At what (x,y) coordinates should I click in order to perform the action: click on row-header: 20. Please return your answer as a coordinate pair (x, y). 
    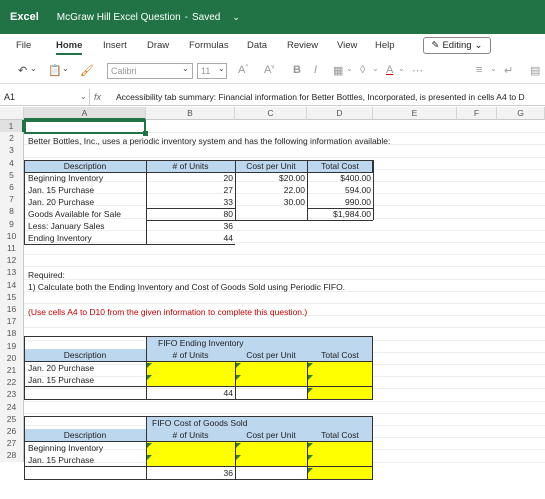
    Looking at the image, I should click on (12, 357).